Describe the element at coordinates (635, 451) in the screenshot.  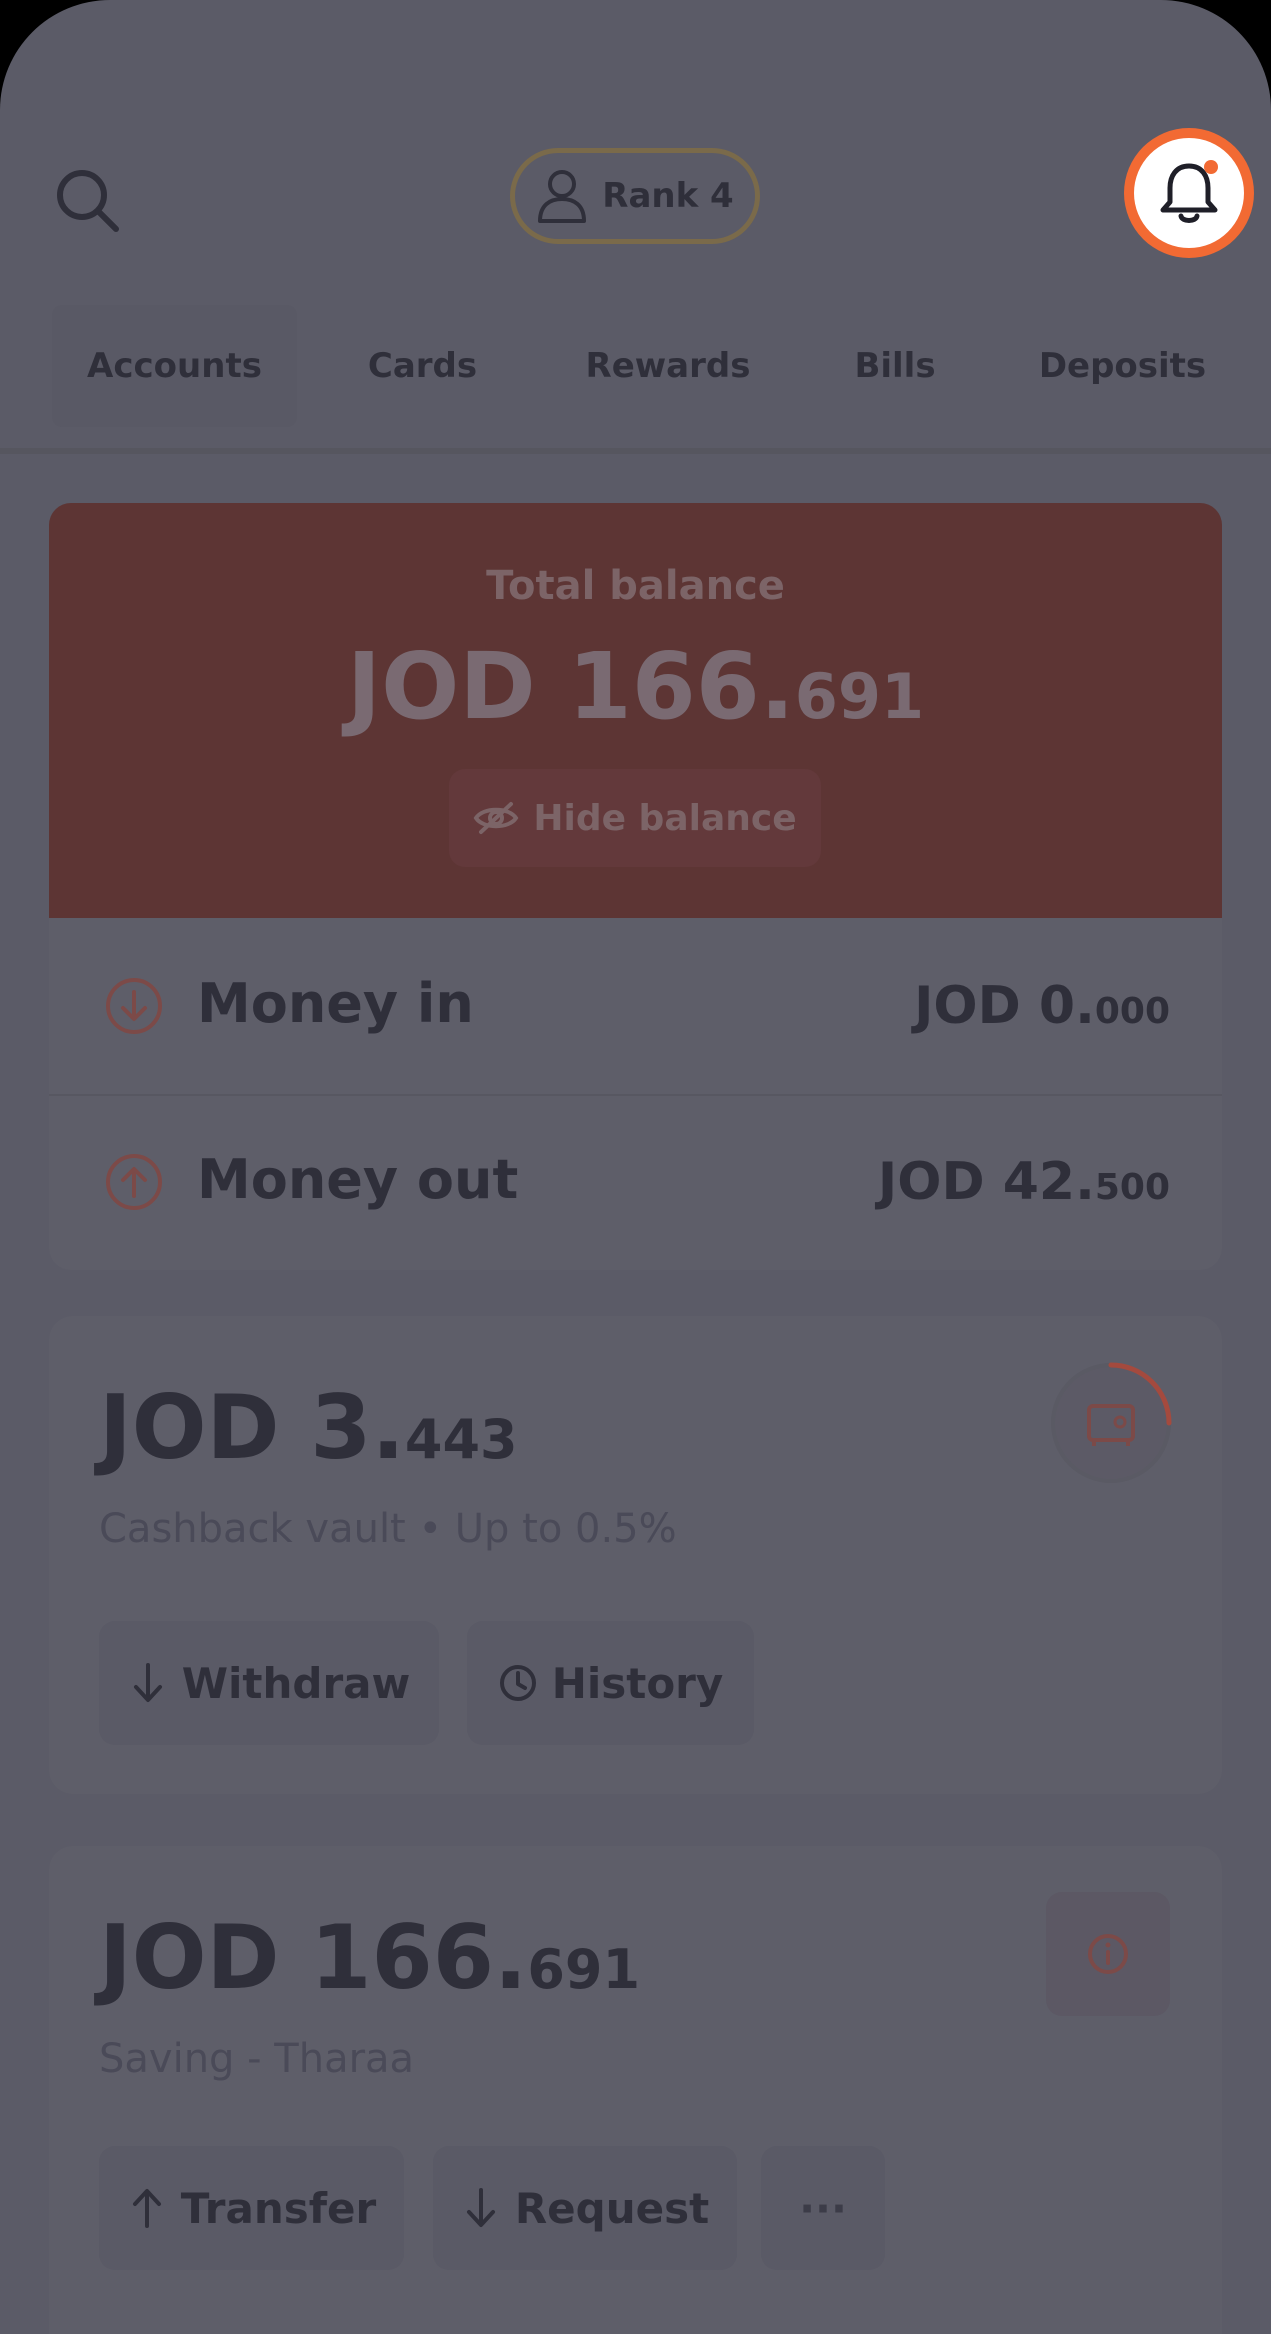
I see `tab-divider` at that location.